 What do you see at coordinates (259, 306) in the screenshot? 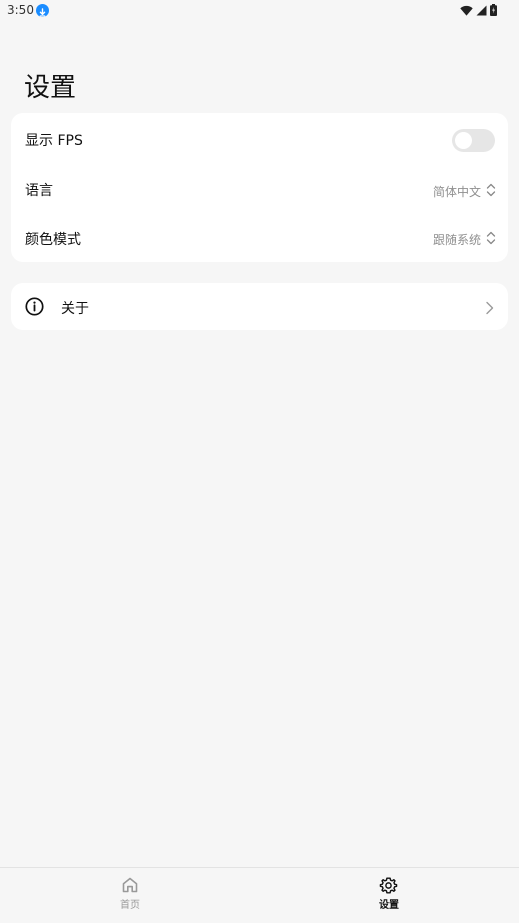
I see `about-item: 关于` at bounding box center [259, 306].